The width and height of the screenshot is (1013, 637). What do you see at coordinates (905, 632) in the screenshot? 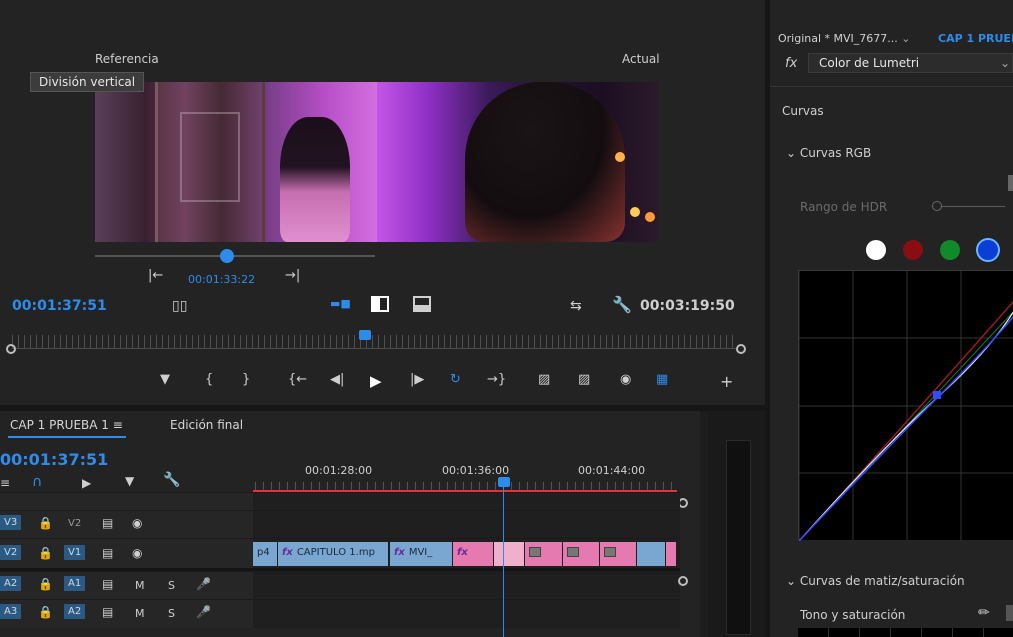
I see `hue-saturation-graph` at bounding box center [905, 632].